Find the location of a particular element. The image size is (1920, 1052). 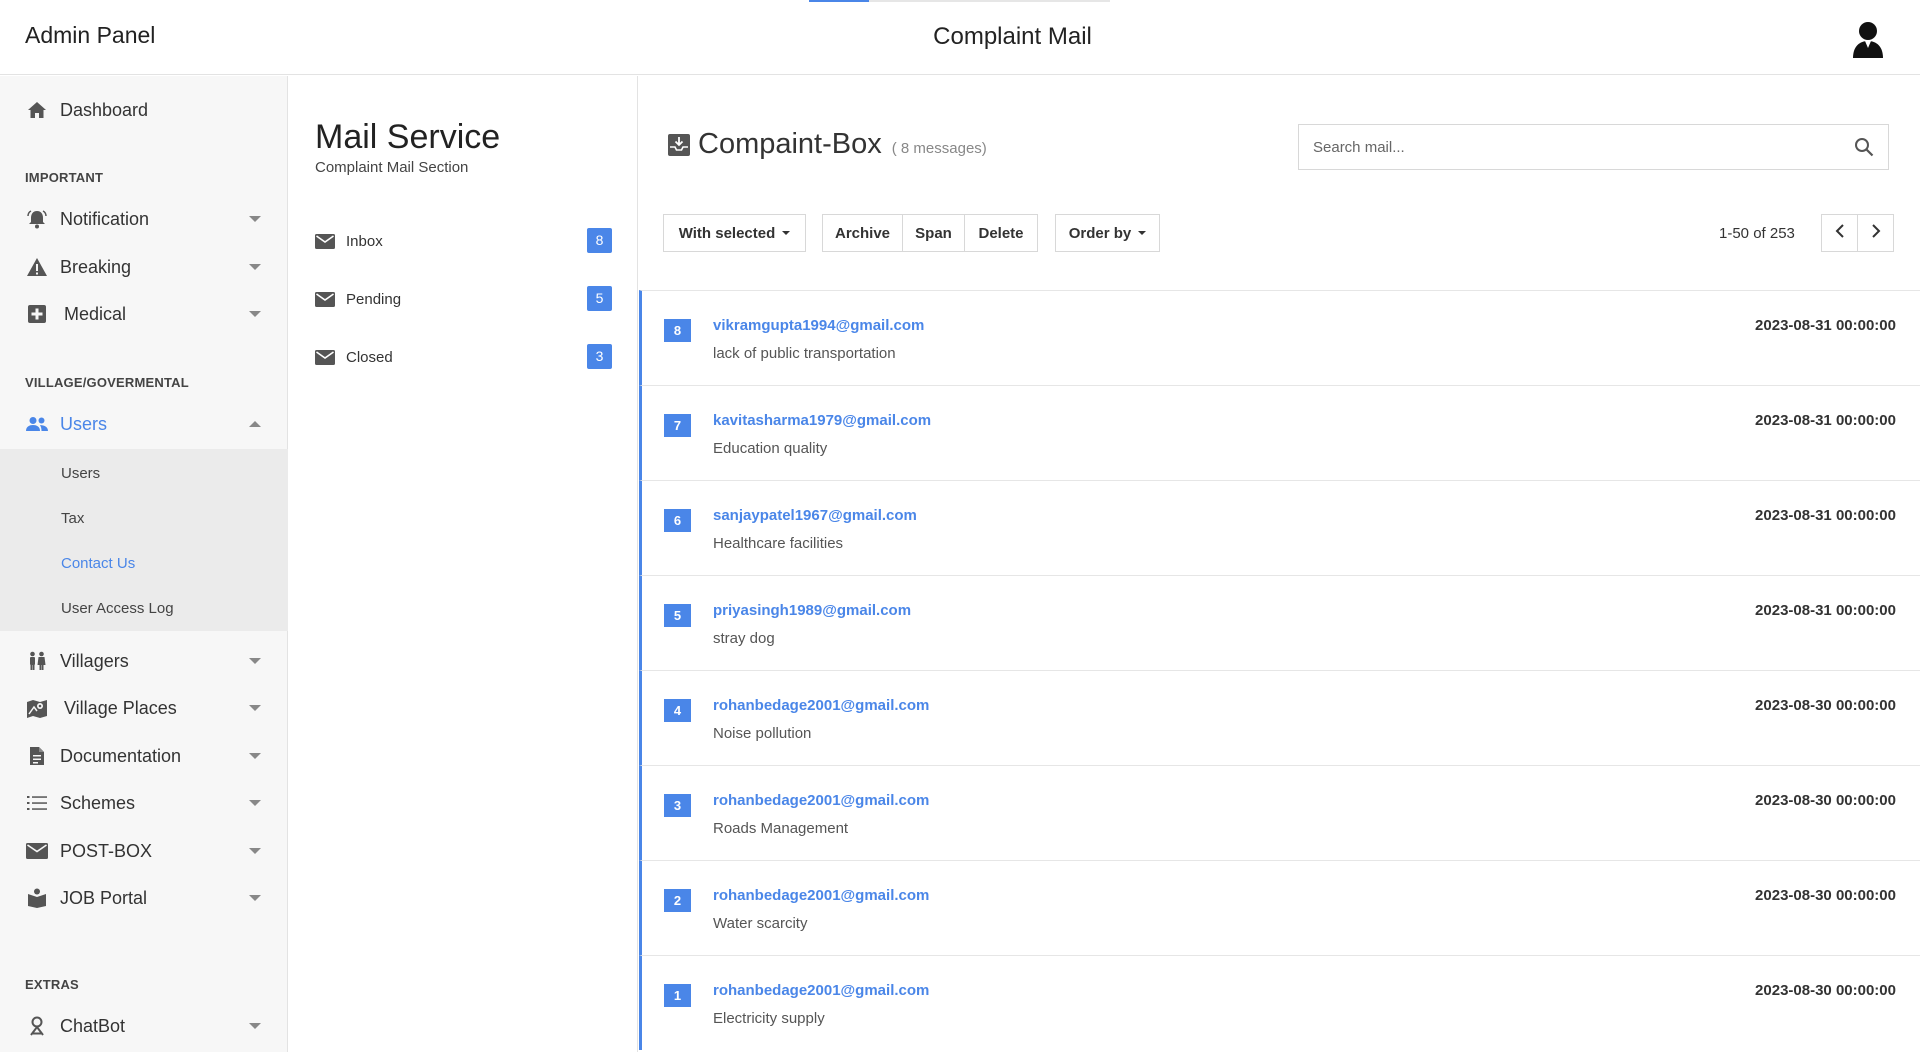

sidebar-item-breaking: Breaking is located at coordinates (144, 267).